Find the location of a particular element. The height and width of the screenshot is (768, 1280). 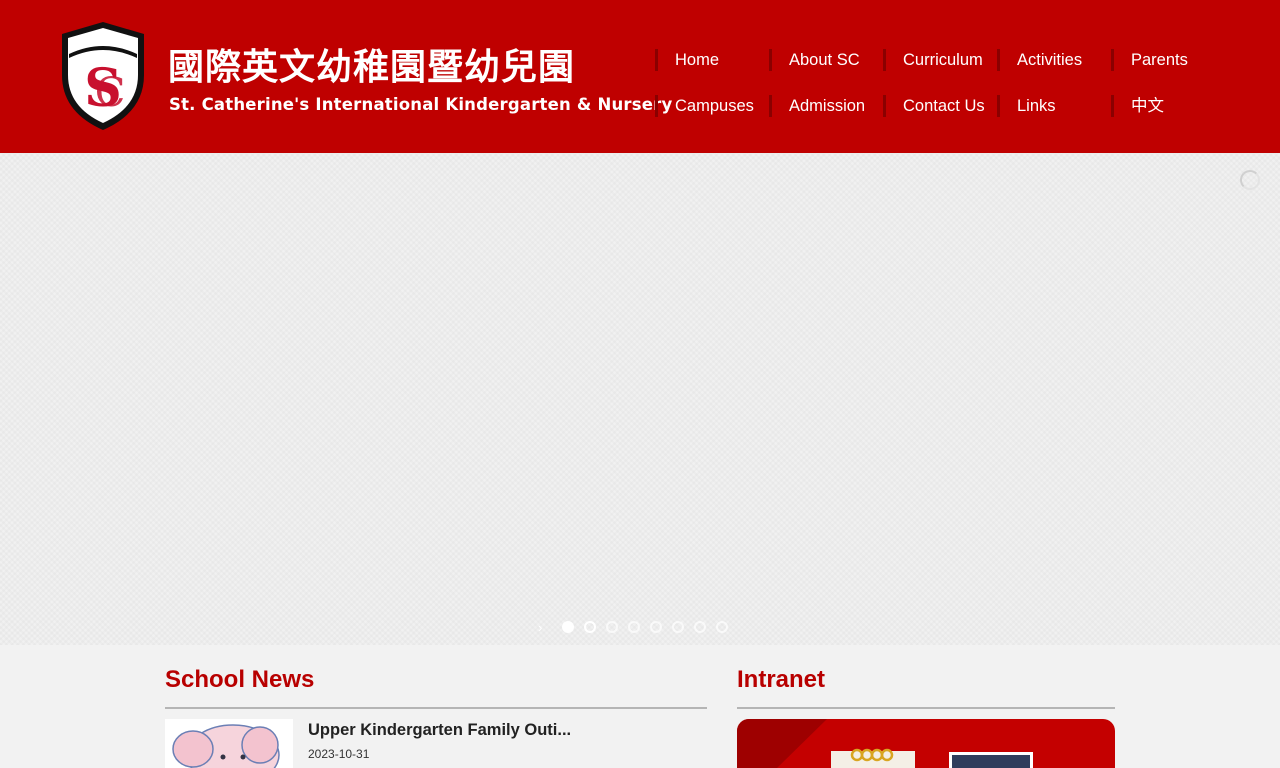

school-news-divider is located at coordinates (436, 708).